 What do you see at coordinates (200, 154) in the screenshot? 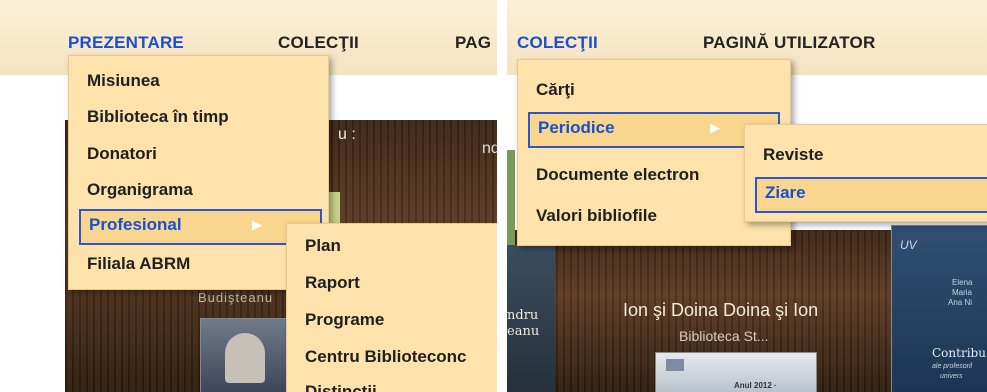
I see `menu-item-donatori: Donatori` at bounding box center [200, 154].